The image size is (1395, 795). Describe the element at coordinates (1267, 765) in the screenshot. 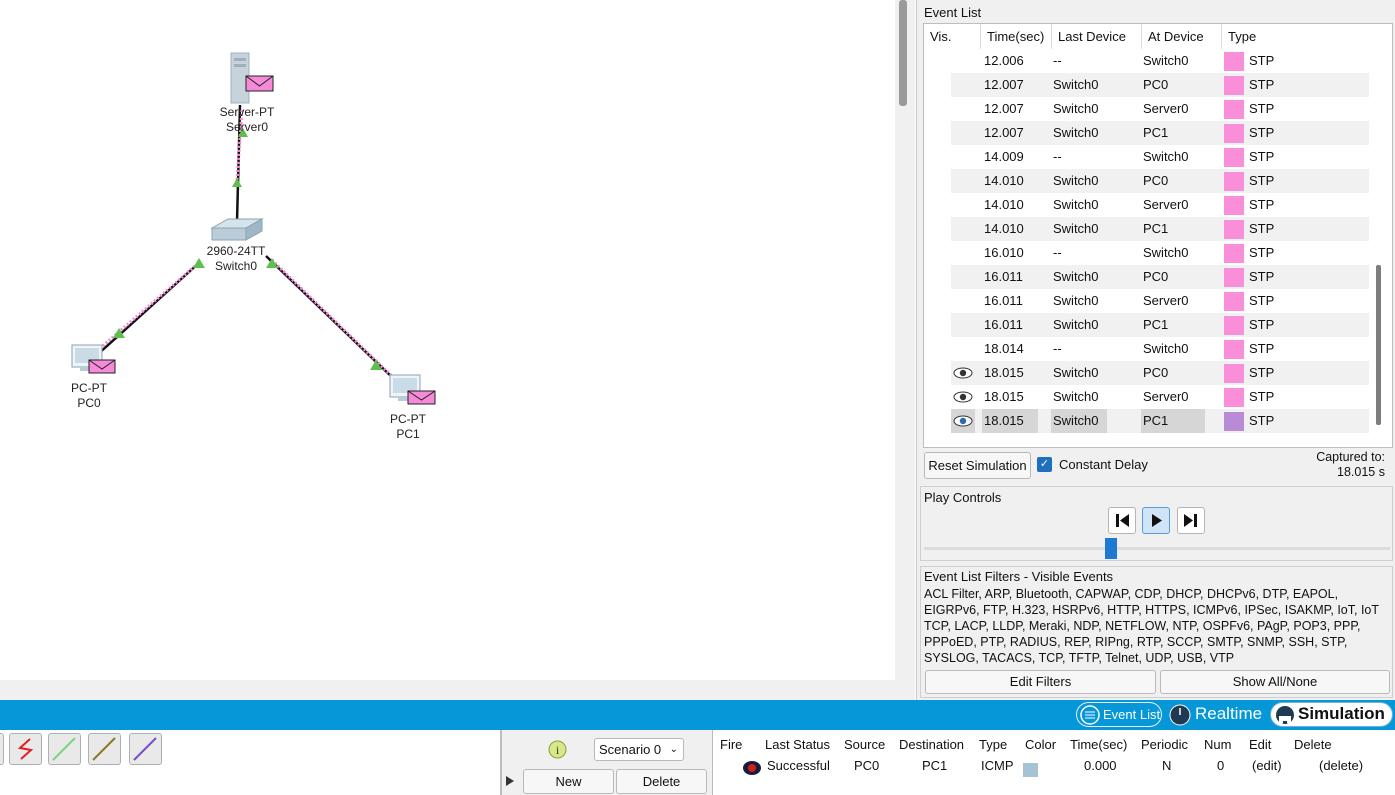

I see `pdu-edit-link: (edit)` at that location.